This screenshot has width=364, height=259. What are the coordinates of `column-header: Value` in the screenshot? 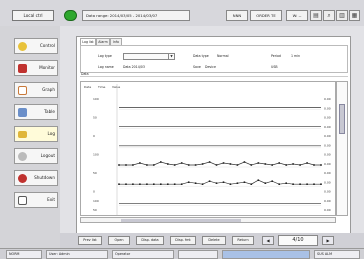 It's located at (116, 87).